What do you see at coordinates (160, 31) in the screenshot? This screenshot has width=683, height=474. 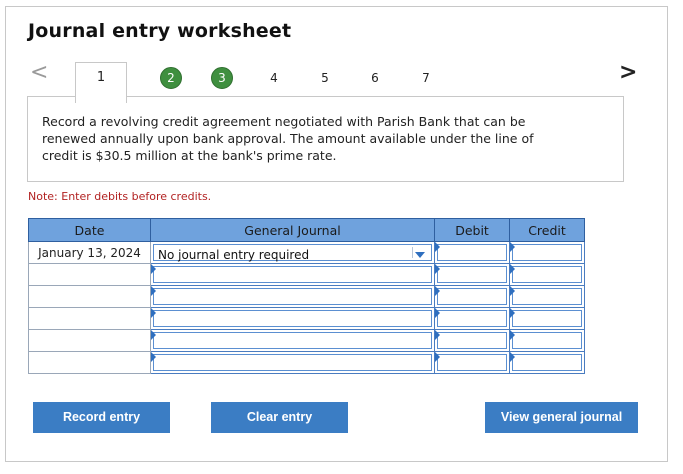 I see `page-title: Journal entry worksheet` at bounding box center [160, 31].